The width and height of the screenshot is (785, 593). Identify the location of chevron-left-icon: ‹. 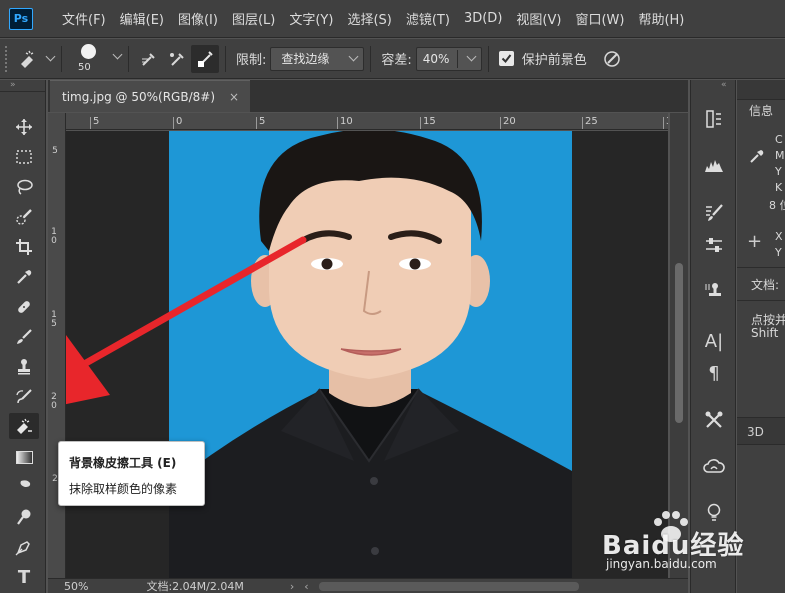
(306, 586).